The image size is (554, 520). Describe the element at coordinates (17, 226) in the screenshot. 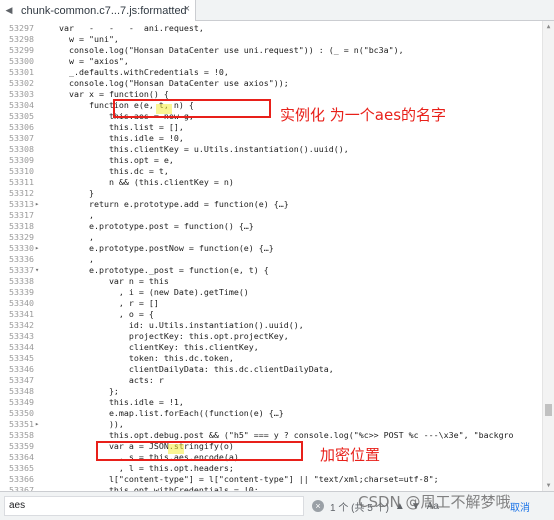

I see `line-number: 53318` at that location.